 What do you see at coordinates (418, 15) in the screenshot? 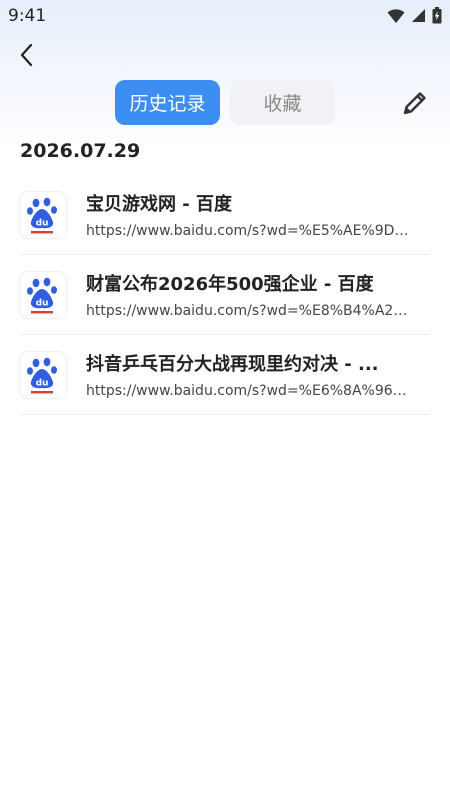
I see `cellular-signal-icon` at bounding box center [418, 15].